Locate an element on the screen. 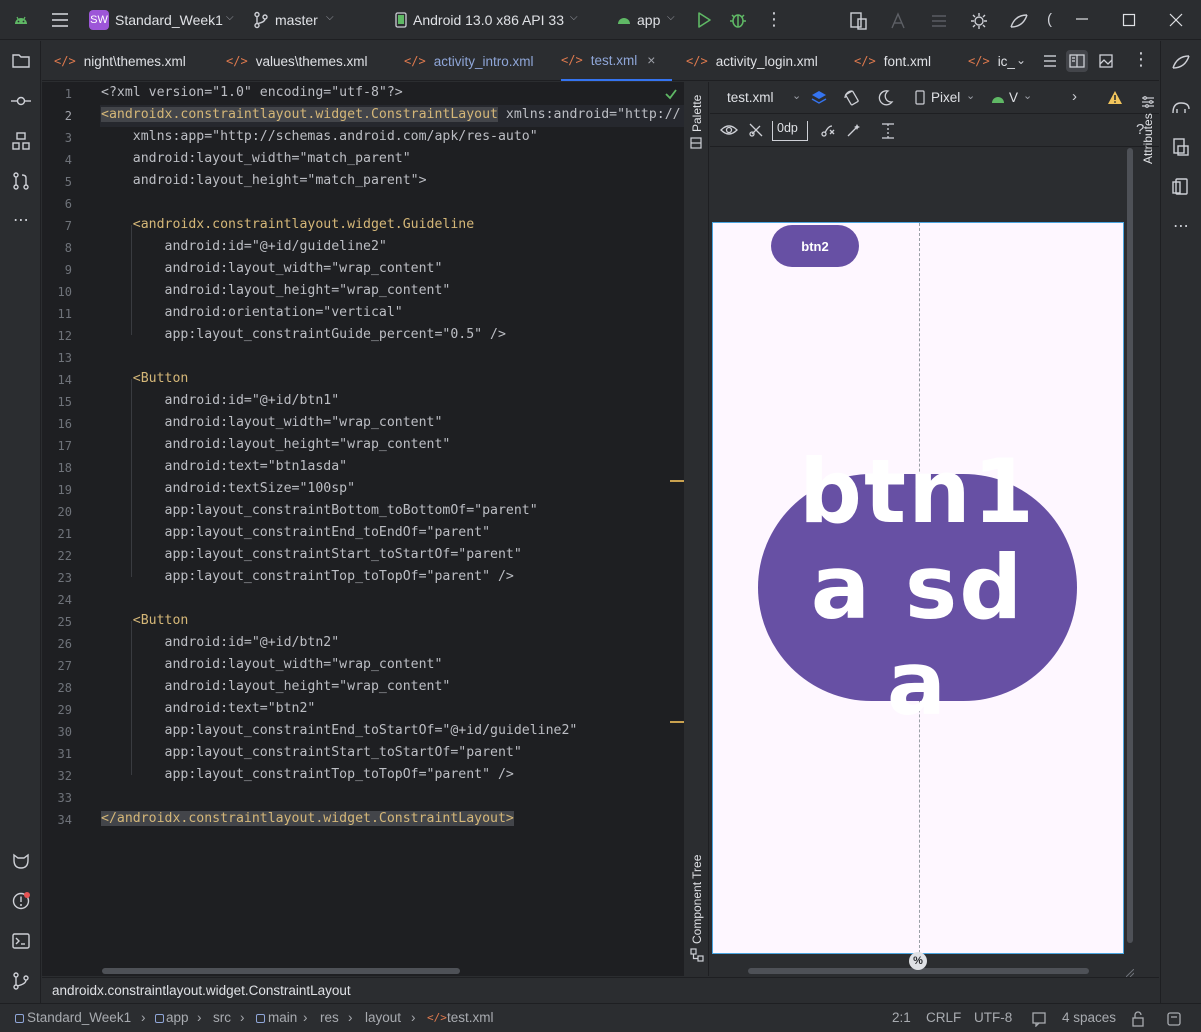  cursor-position: 2:1 is located at coordinates (901, 1017).